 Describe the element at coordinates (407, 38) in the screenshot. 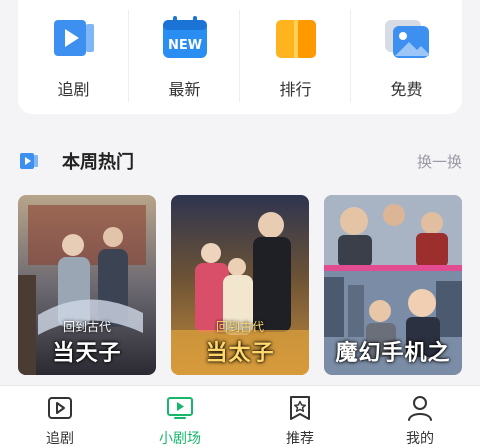

I see `free-picture-icon` at that location.